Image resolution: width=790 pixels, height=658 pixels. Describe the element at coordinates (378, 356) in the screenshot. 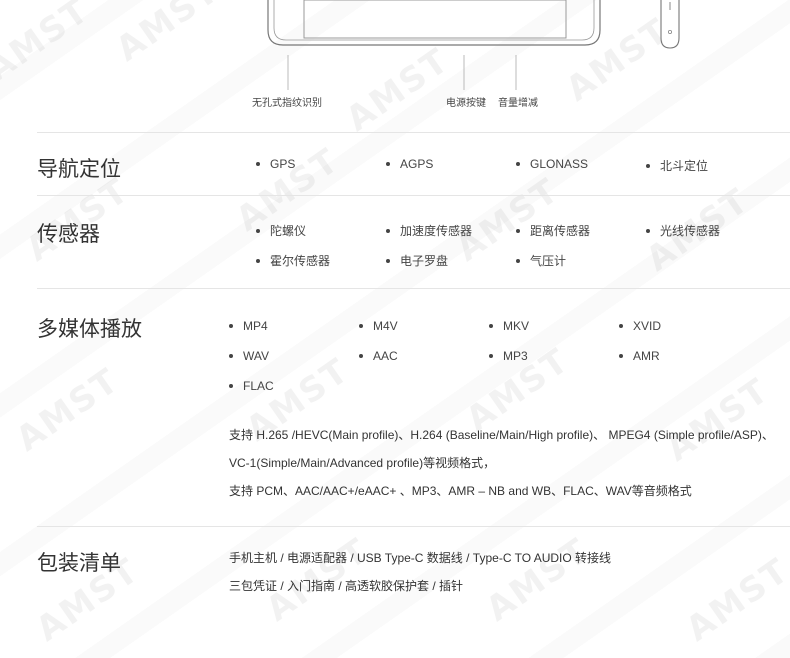

I see `media-format-item: AAC` at that location.